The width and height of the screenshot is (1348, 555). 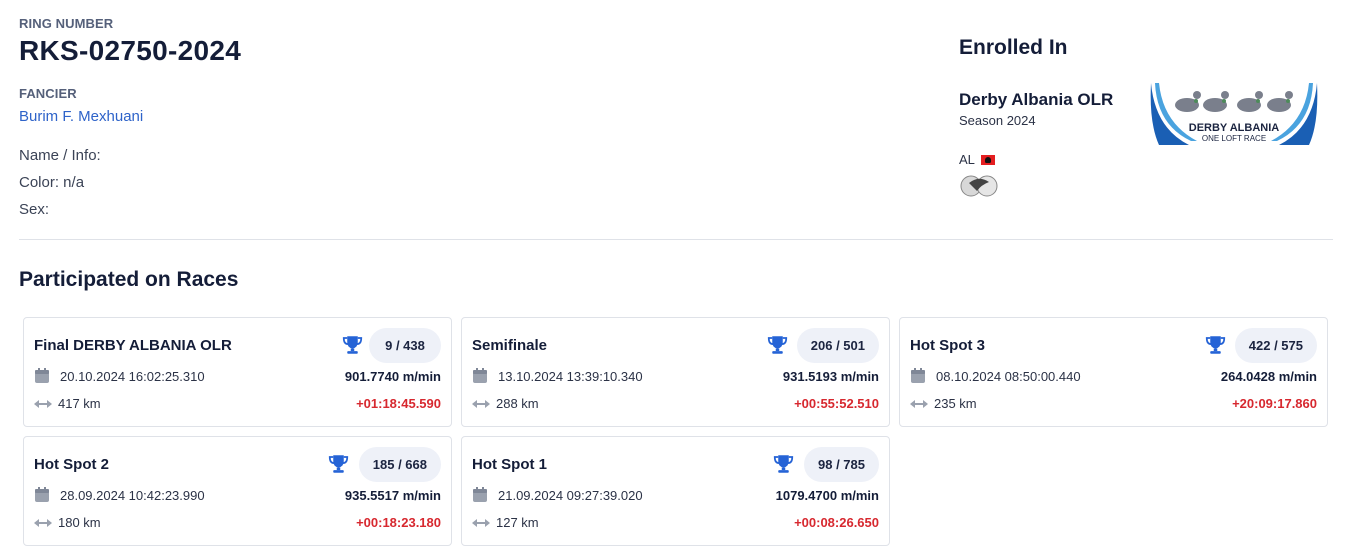 I want to click on race-time-delta: +00:18:23.180, so click(x=398, y=522).